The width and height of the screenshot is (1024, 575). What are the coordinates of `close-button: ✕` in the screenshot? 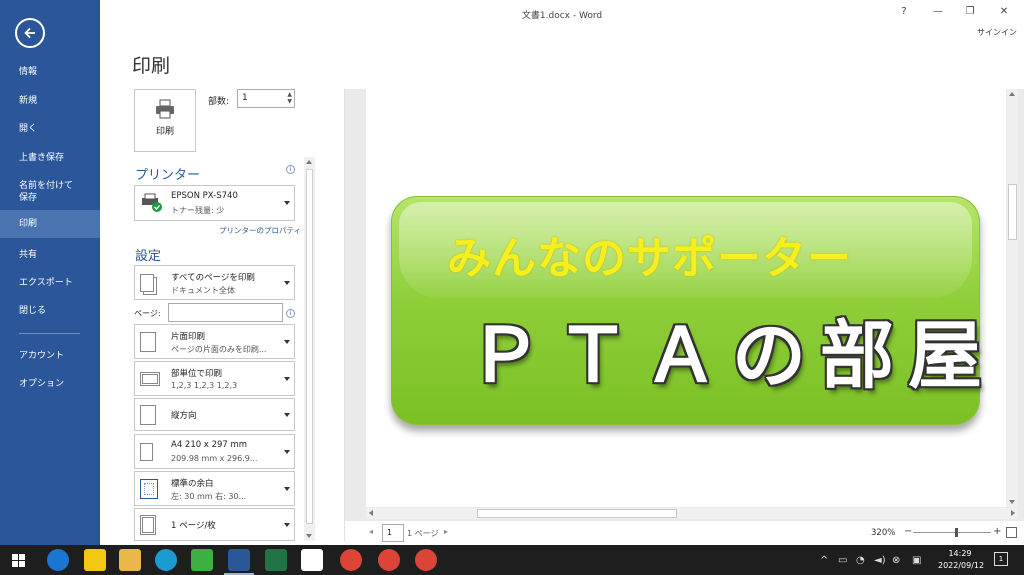 It's located at (1004, 12).